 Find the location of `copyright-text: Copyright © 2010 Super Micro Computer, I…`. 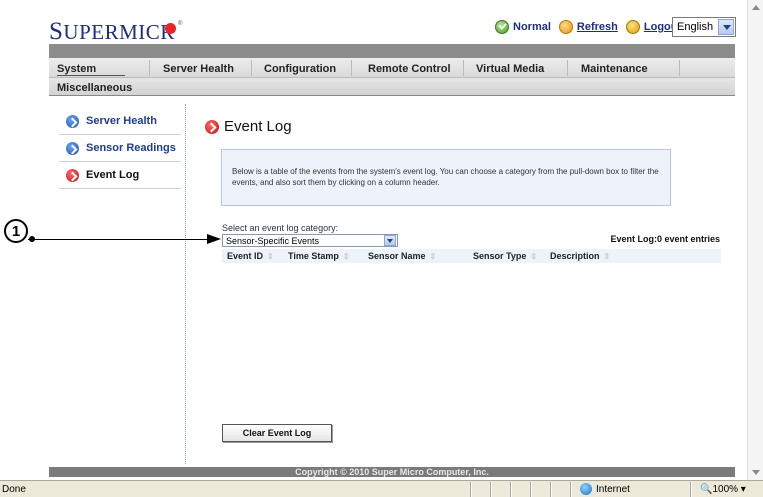

copyright-text: Copyright © 2010 Super Micro Computer, I… is located at coordinates (392, 472).